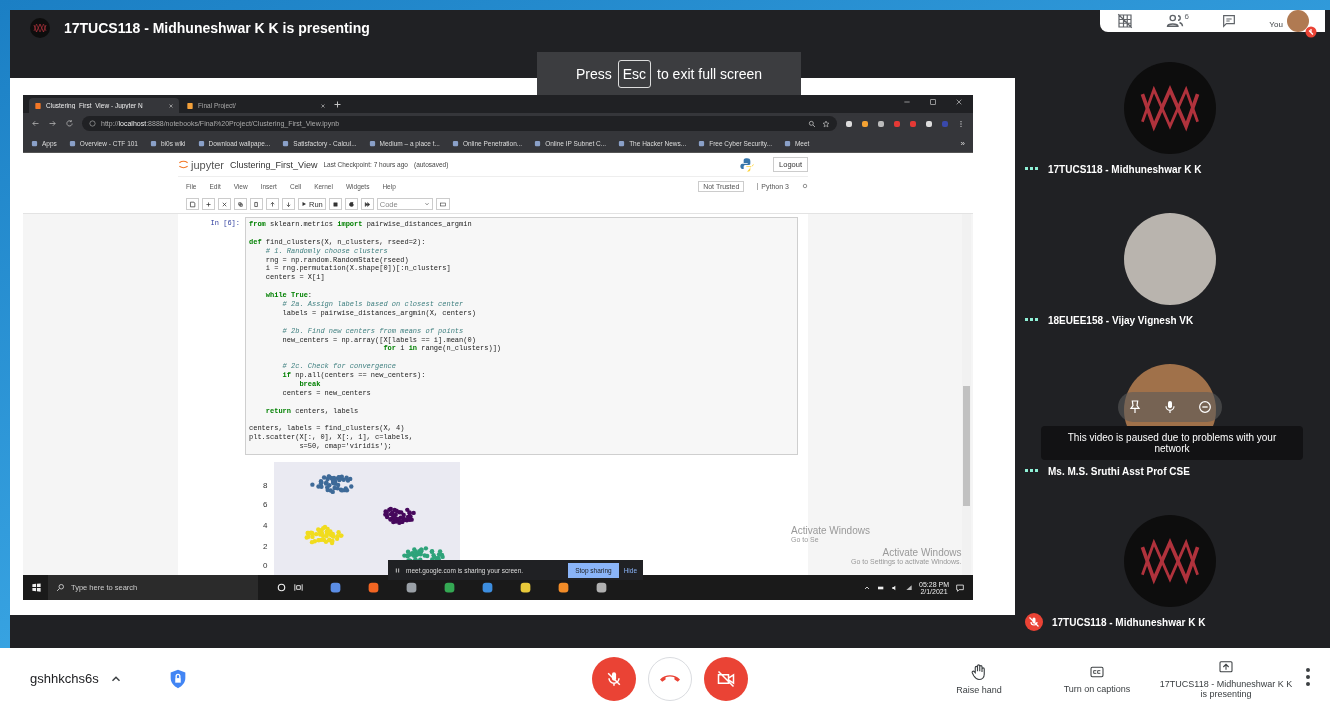 This screenshot has width=1330, height=709. I want to click on bookmarks-overflow: », so click(962, 143).